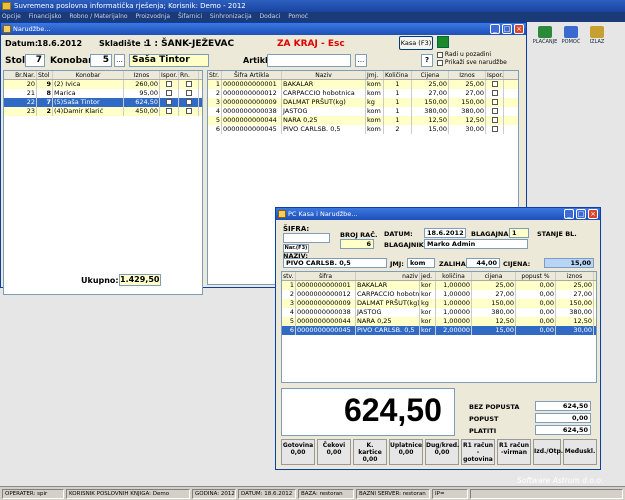 The image size is (625, 500). What do you see at coordinates (428, 276) in the screenshot?
I see `kasa-col-jed: jed.` at bounding box center [428, 276].